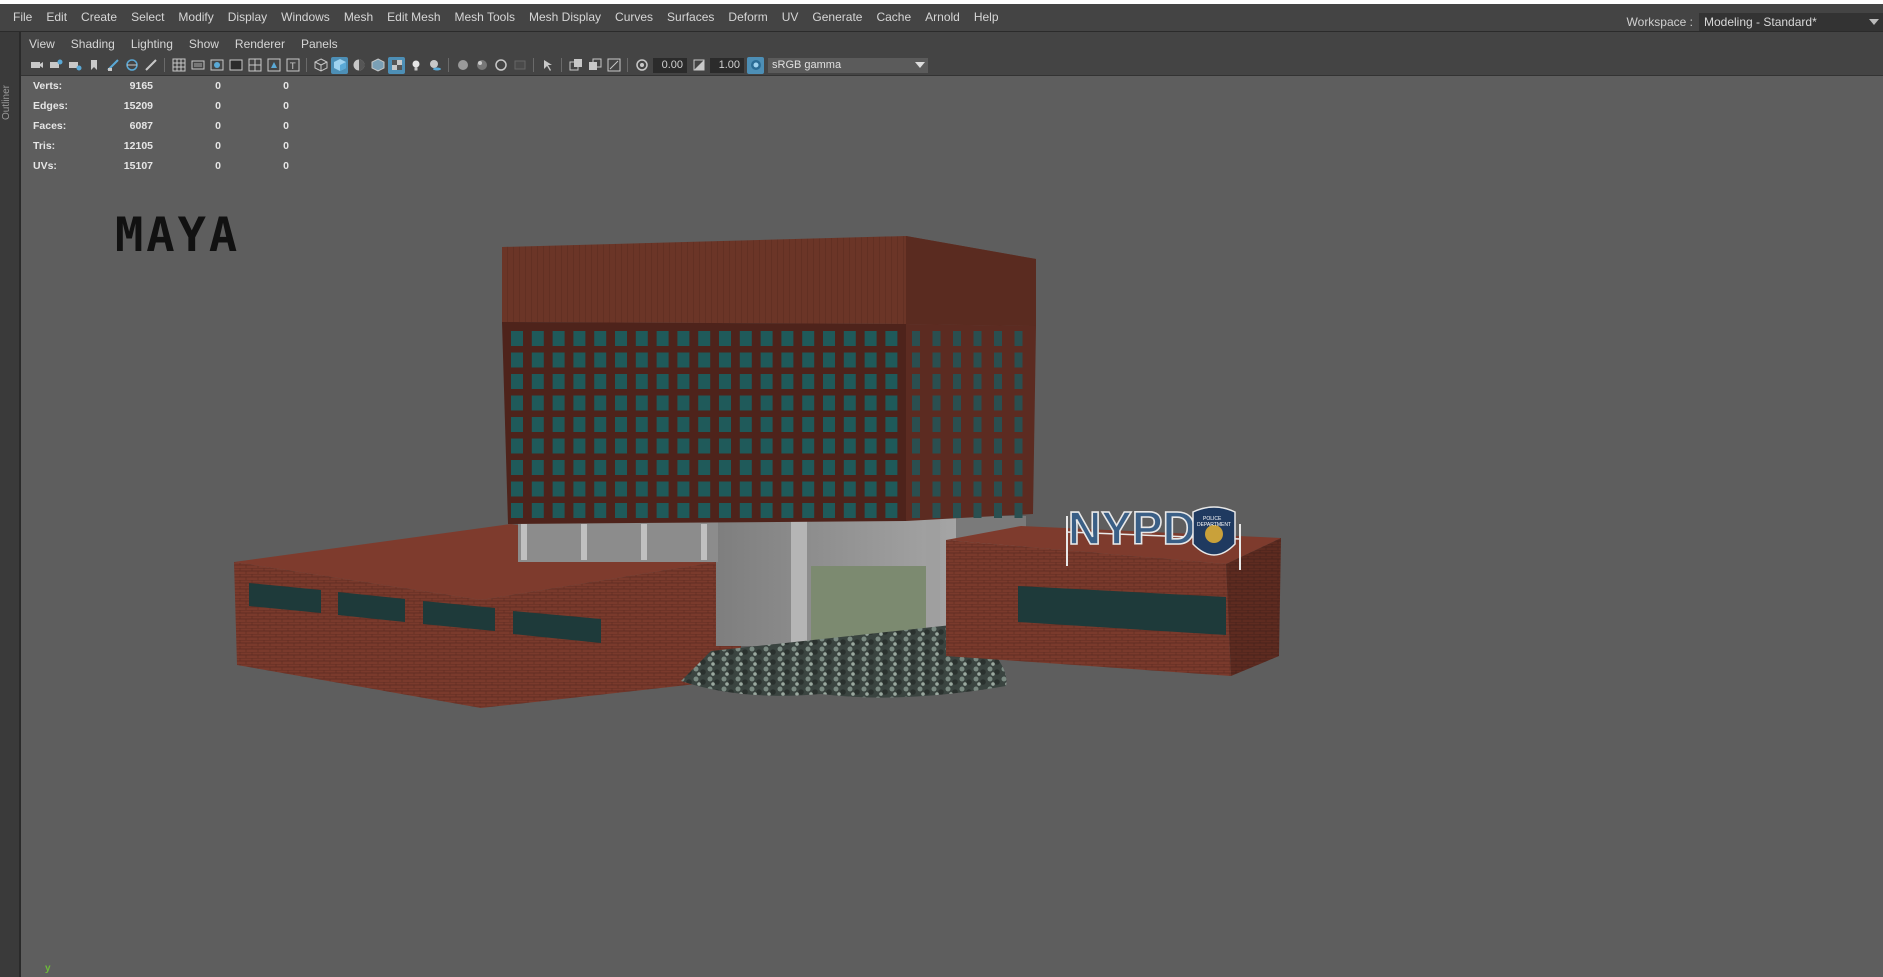 The width and height of the screenshot is (1883, 977). I want to click on resolution-gate-icon, so click(178, 65).